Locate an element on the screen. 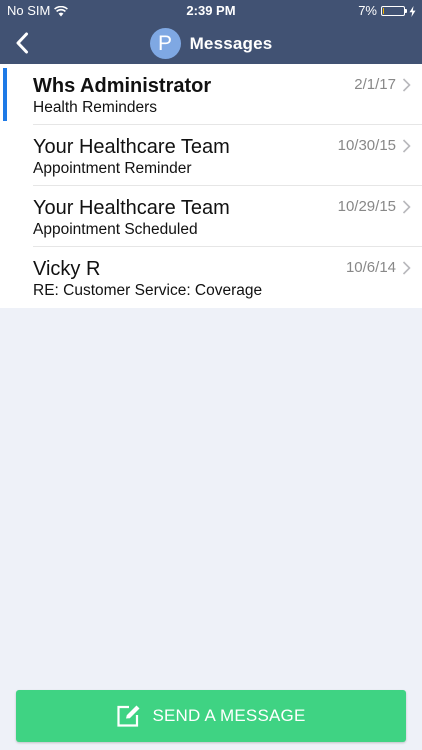 This screenshot has height=750, width=422. message-subject: Appointment Reminder is located at coordinates (112, 168).